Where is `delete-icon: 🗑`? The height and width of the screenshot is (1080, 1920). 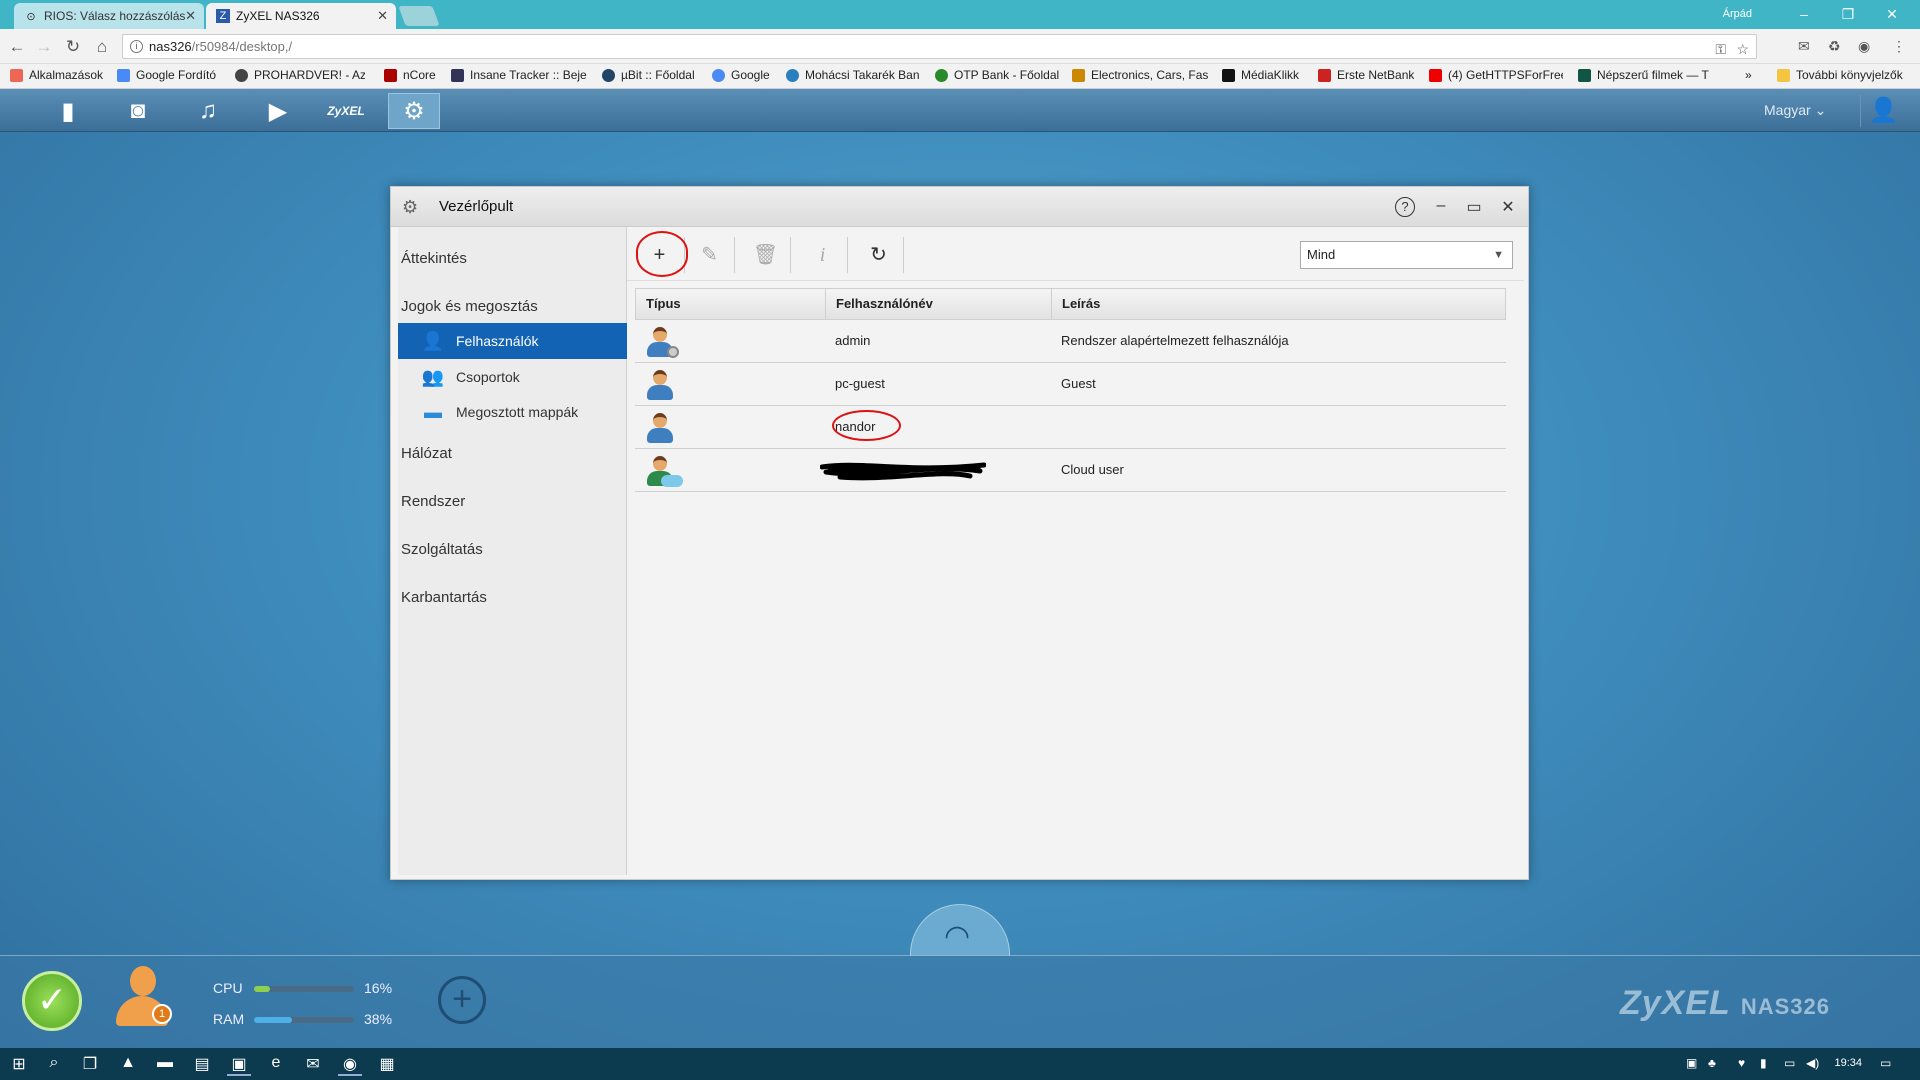
delete-icon: 🗑 is located at coordinates (766, 255).